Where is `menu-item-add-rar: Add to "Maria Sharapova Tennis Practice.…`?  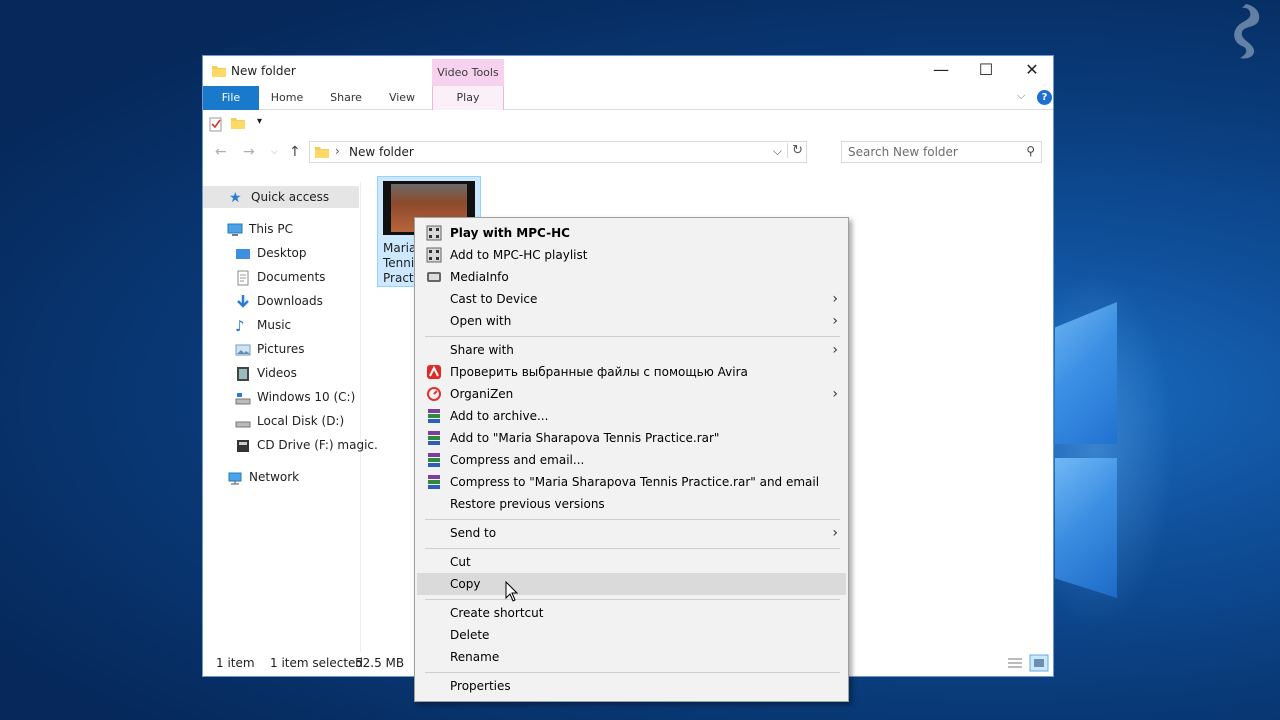
menu-item-add-rar: Add to "Maria Sharapova Tennis Practice.… is located at coordinates (631, 438).